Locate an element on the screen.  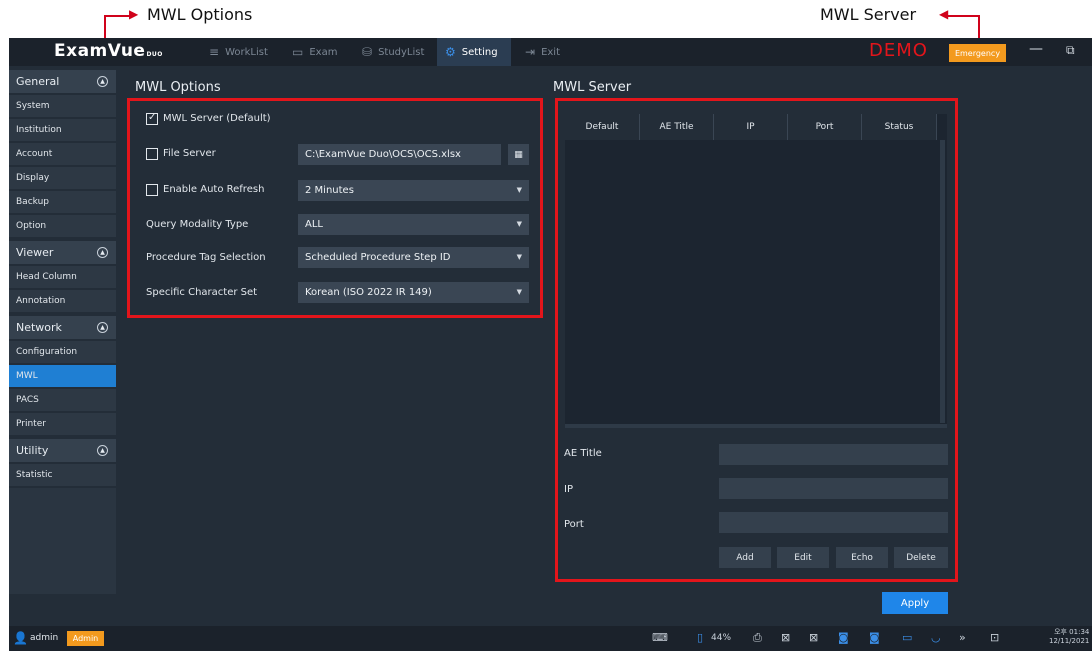
col-status: Status is located at coordinates (899, 127).